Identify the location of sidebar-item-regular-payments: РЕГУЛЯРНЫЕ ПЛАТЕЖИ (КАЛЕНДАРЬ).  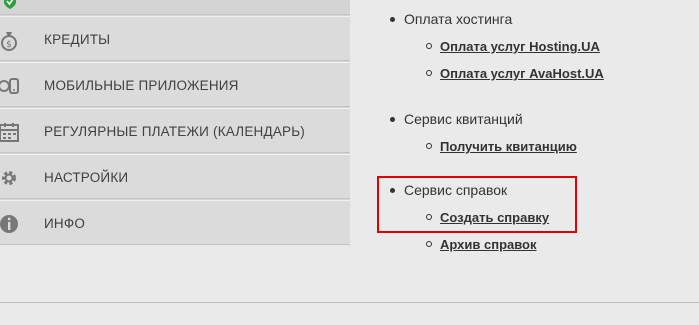
(175, 130).